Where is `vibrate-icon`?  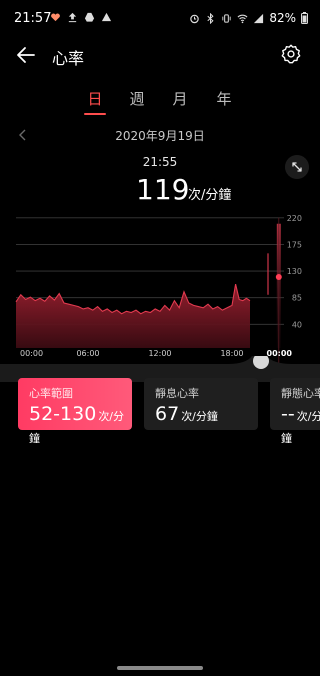
vibrate-icon is located at coordinates (226, 18).